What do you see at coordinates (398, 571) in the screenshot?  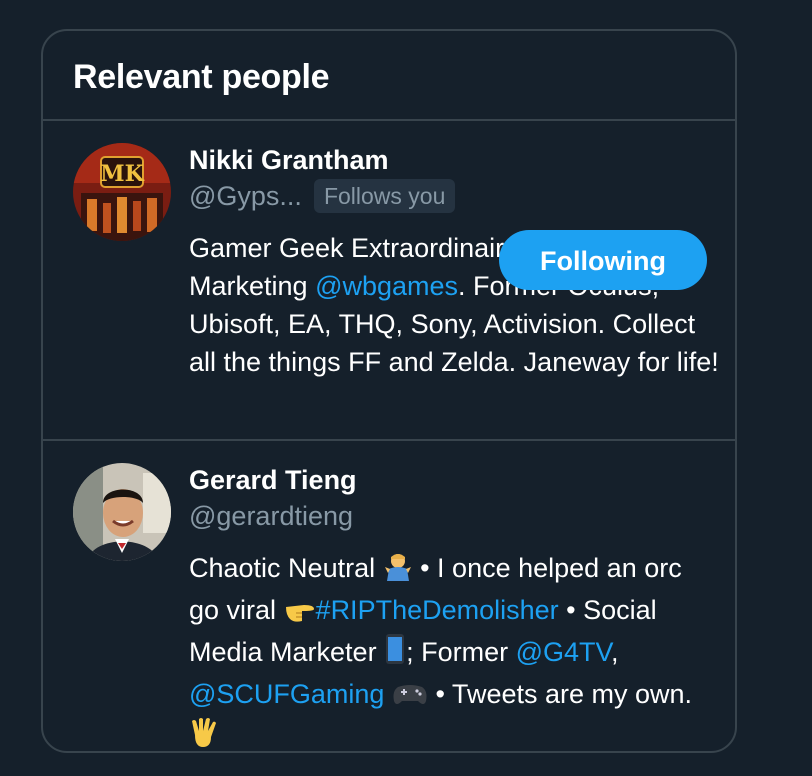 I see `person-shrugging-icon` at bounding box center [398, 571].